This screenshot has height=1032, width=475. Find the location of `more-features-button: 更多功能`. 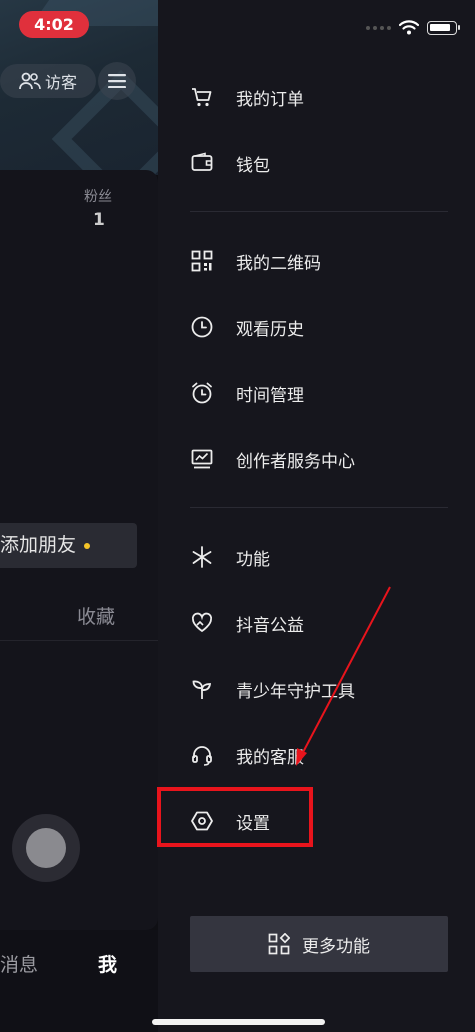

more-features-button: 更多功能 is located at coordinates (319, 944).